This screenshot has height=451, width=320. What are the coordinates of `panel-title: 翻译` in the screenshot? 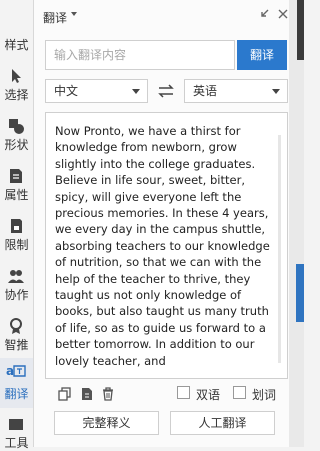 It's located at (55, 18).